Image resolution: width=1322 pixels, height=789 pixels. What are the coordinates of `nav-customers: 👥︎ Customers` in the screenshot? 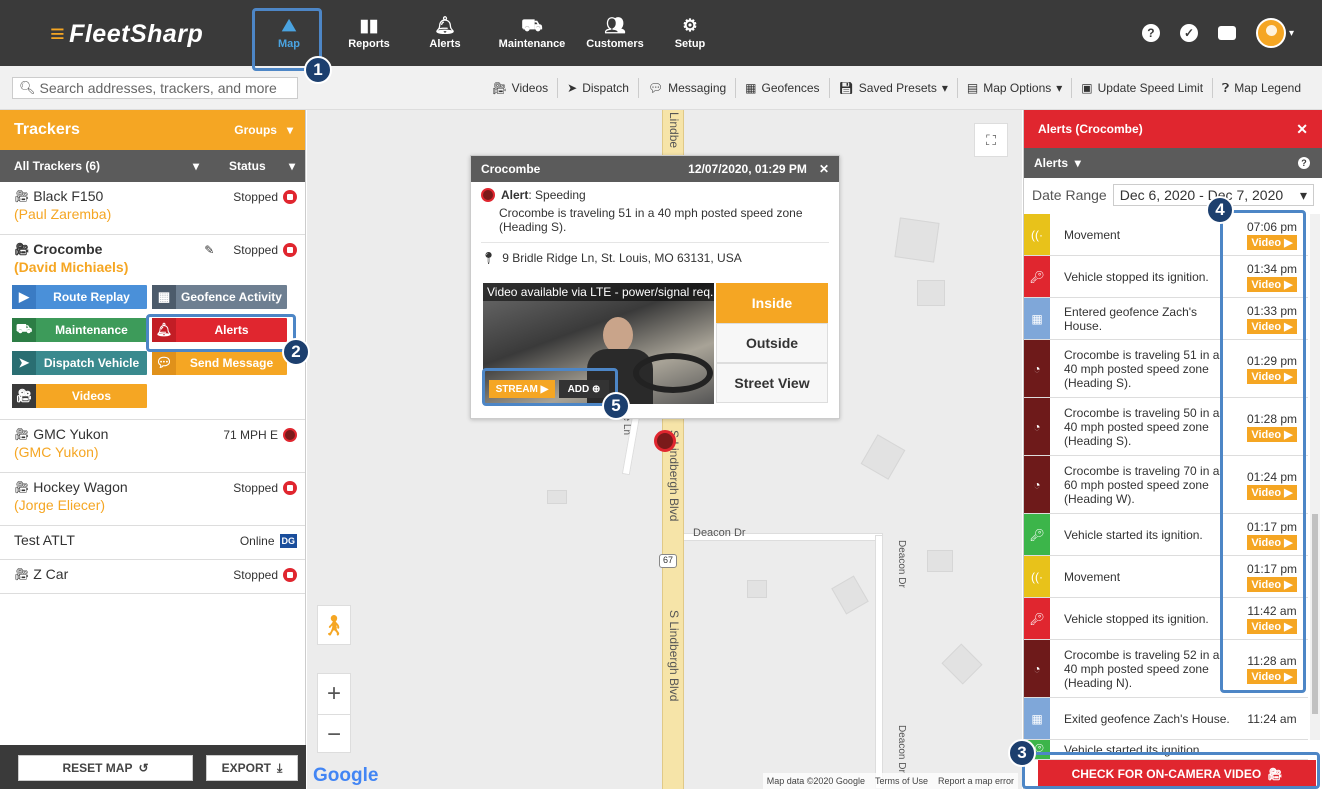 It's located at (615, 36).